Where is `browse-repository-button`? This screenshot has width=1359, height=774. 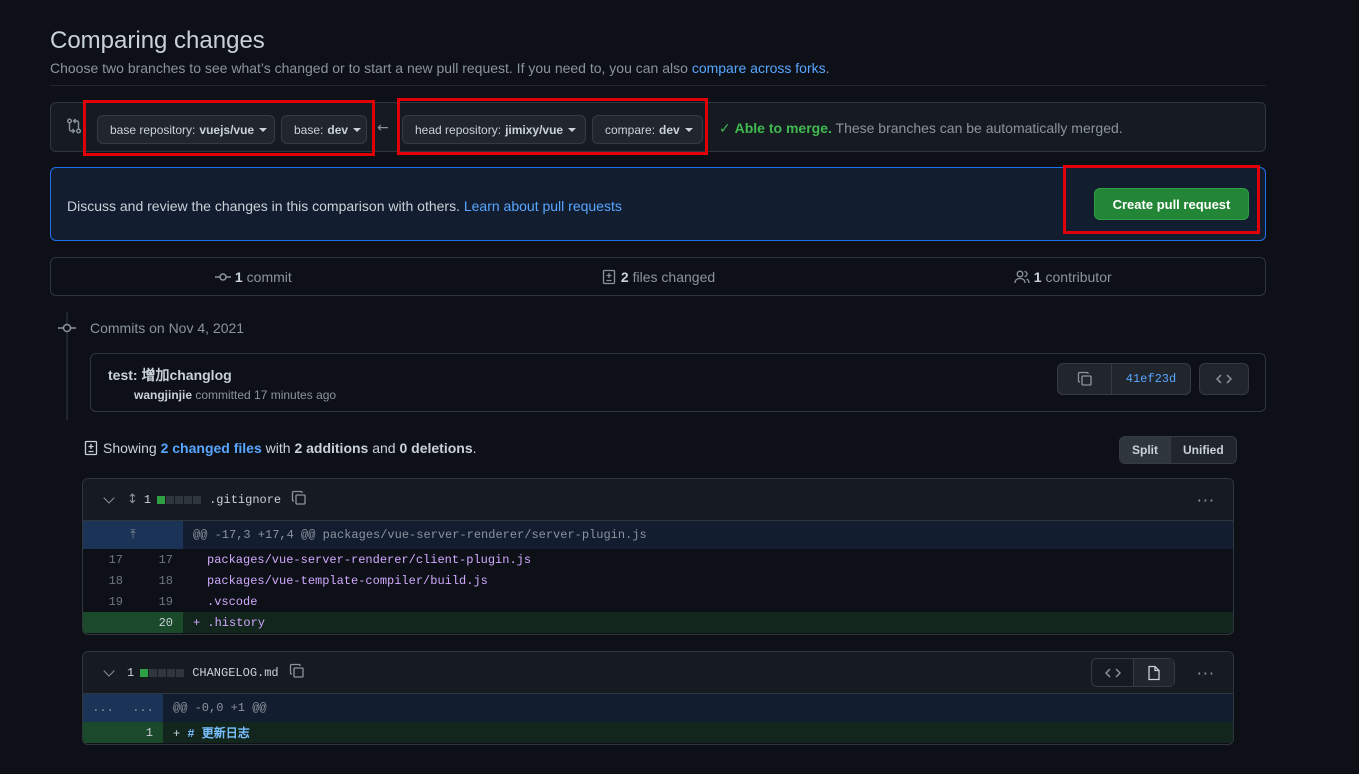
browse-repository-button is located at coordinates (1224, 379).